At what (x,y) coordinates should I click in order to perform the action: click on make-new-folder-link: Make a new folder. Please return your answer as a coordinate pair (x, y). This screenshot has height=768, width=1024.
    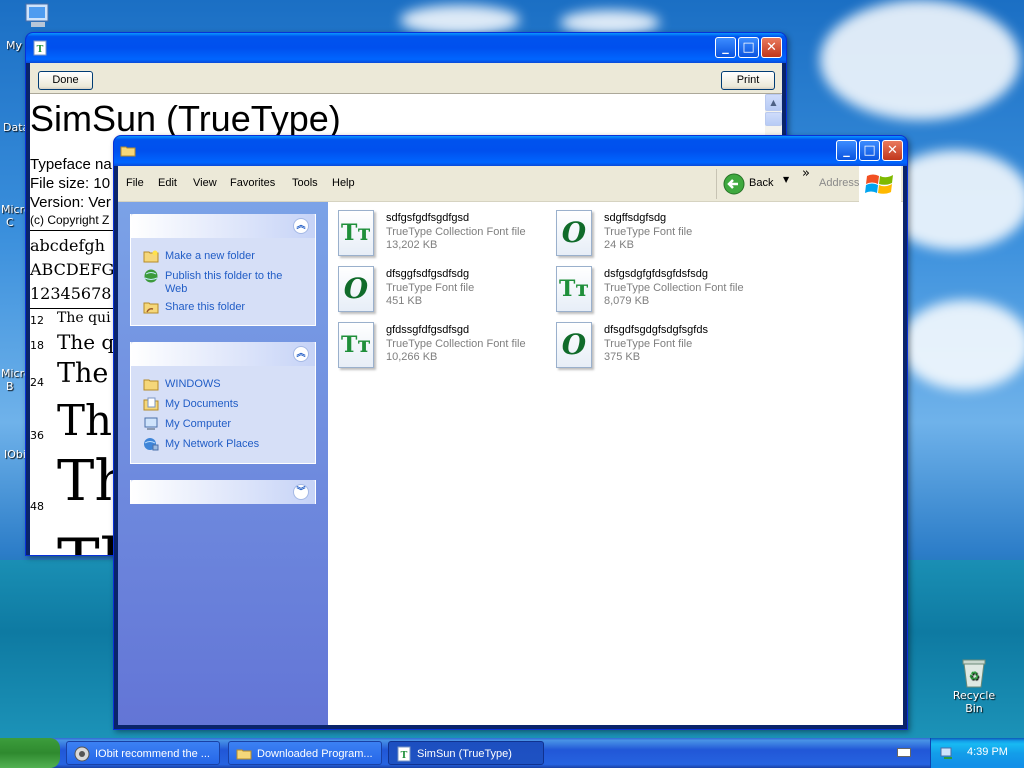
    Looking at the image, I should click on (199, 256).